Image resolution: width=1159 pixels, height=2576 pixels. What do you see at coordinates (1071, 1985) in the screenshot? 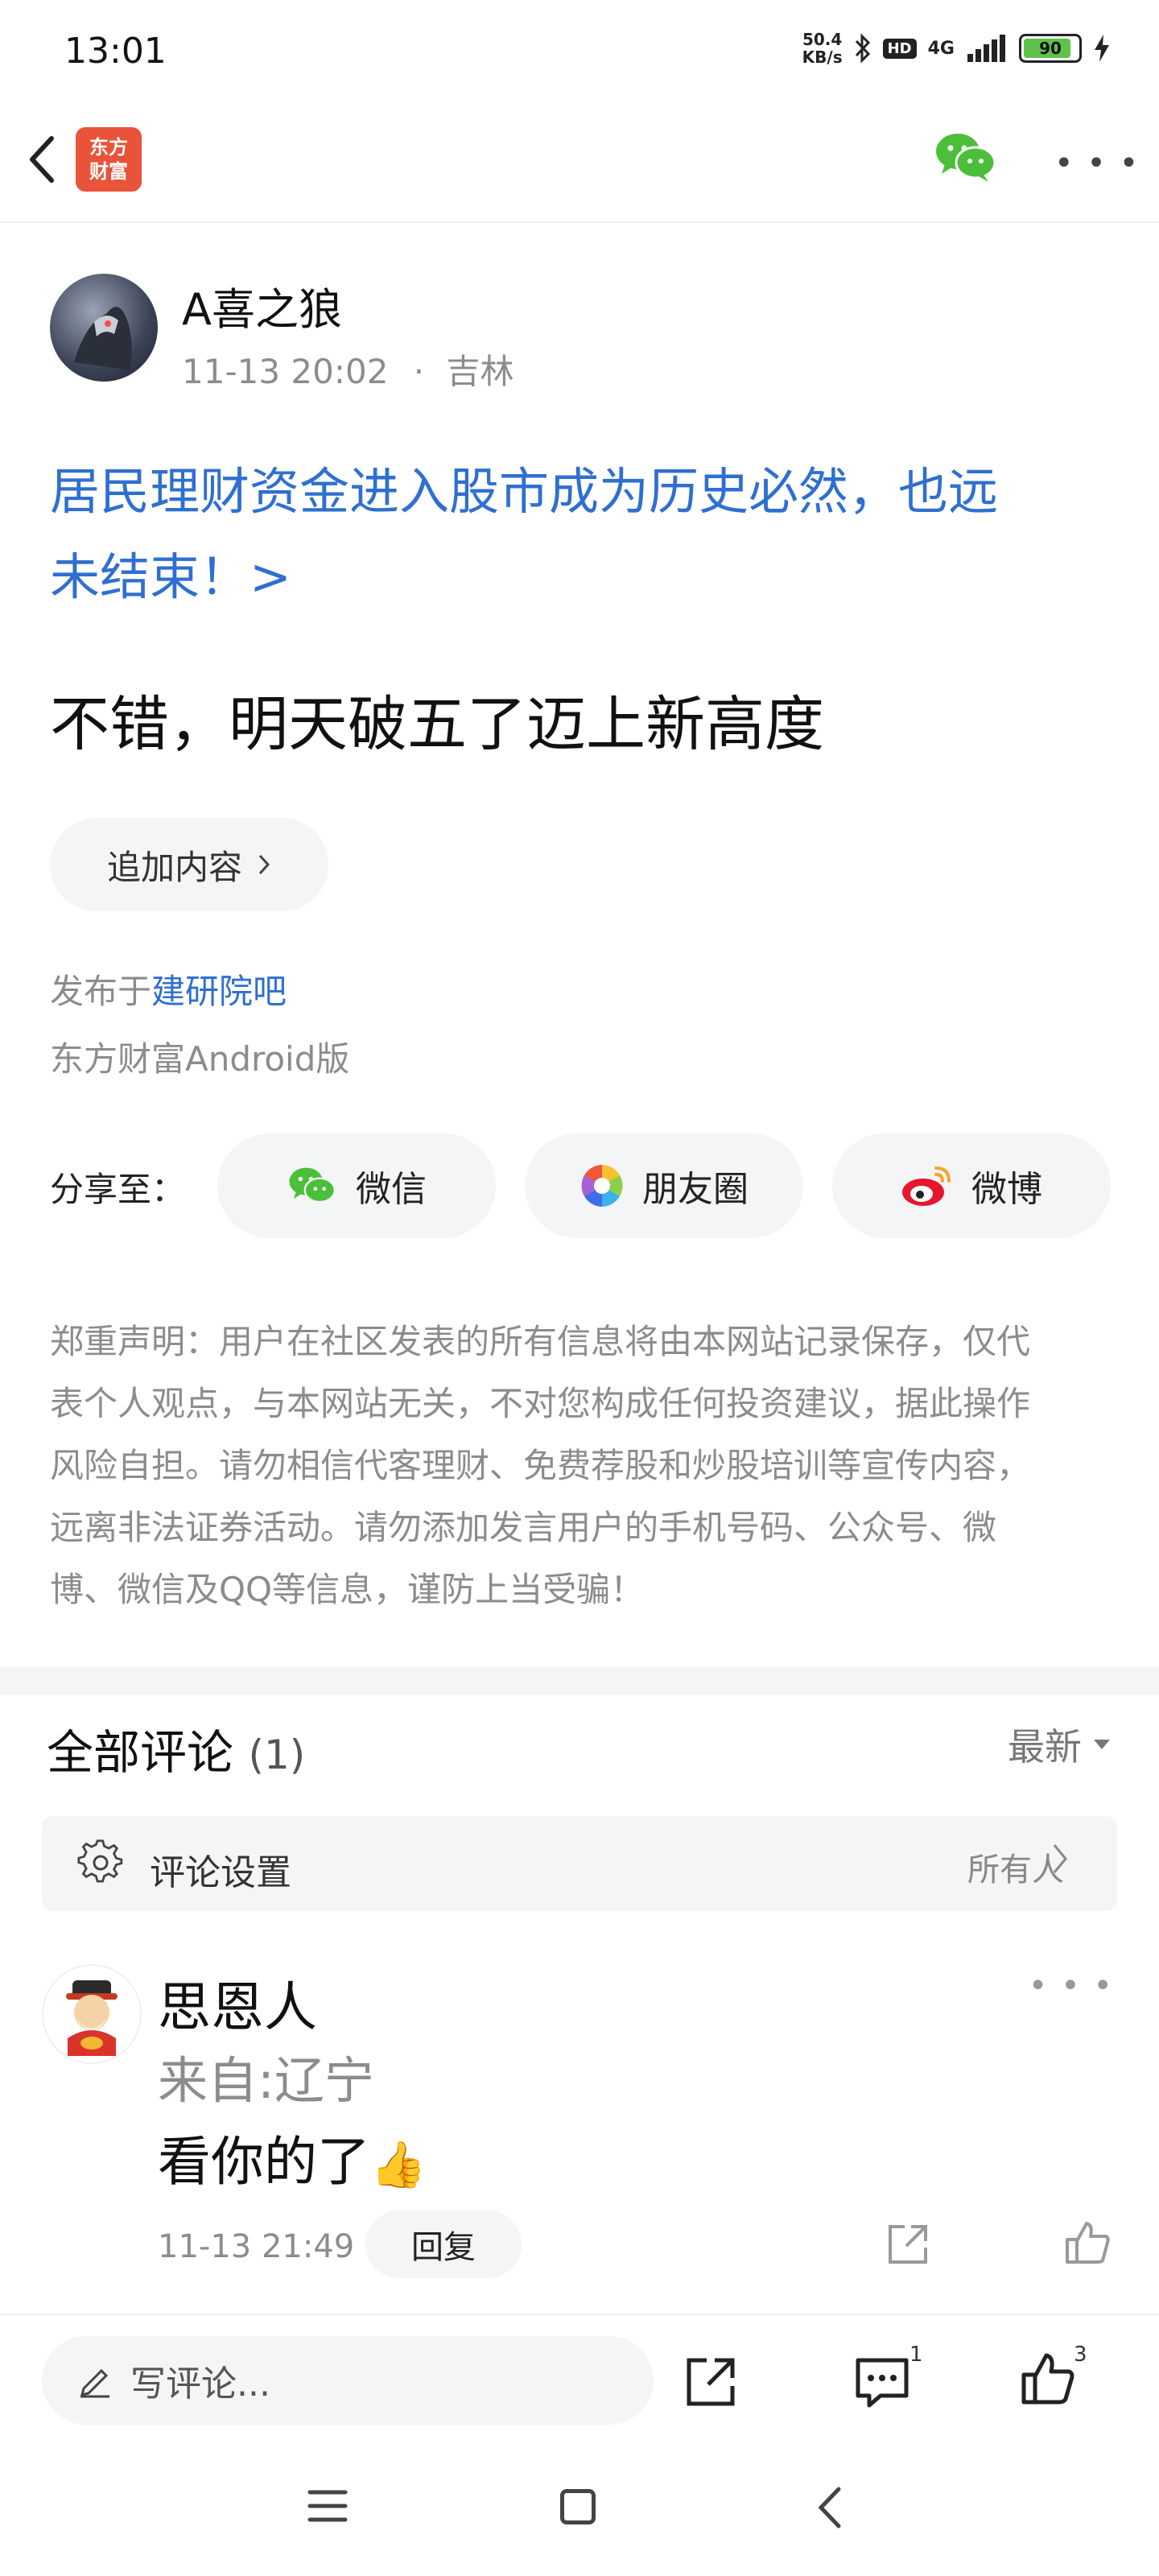
I see `comment-more-icon: • • •` at bounding box center [1071, 1985].